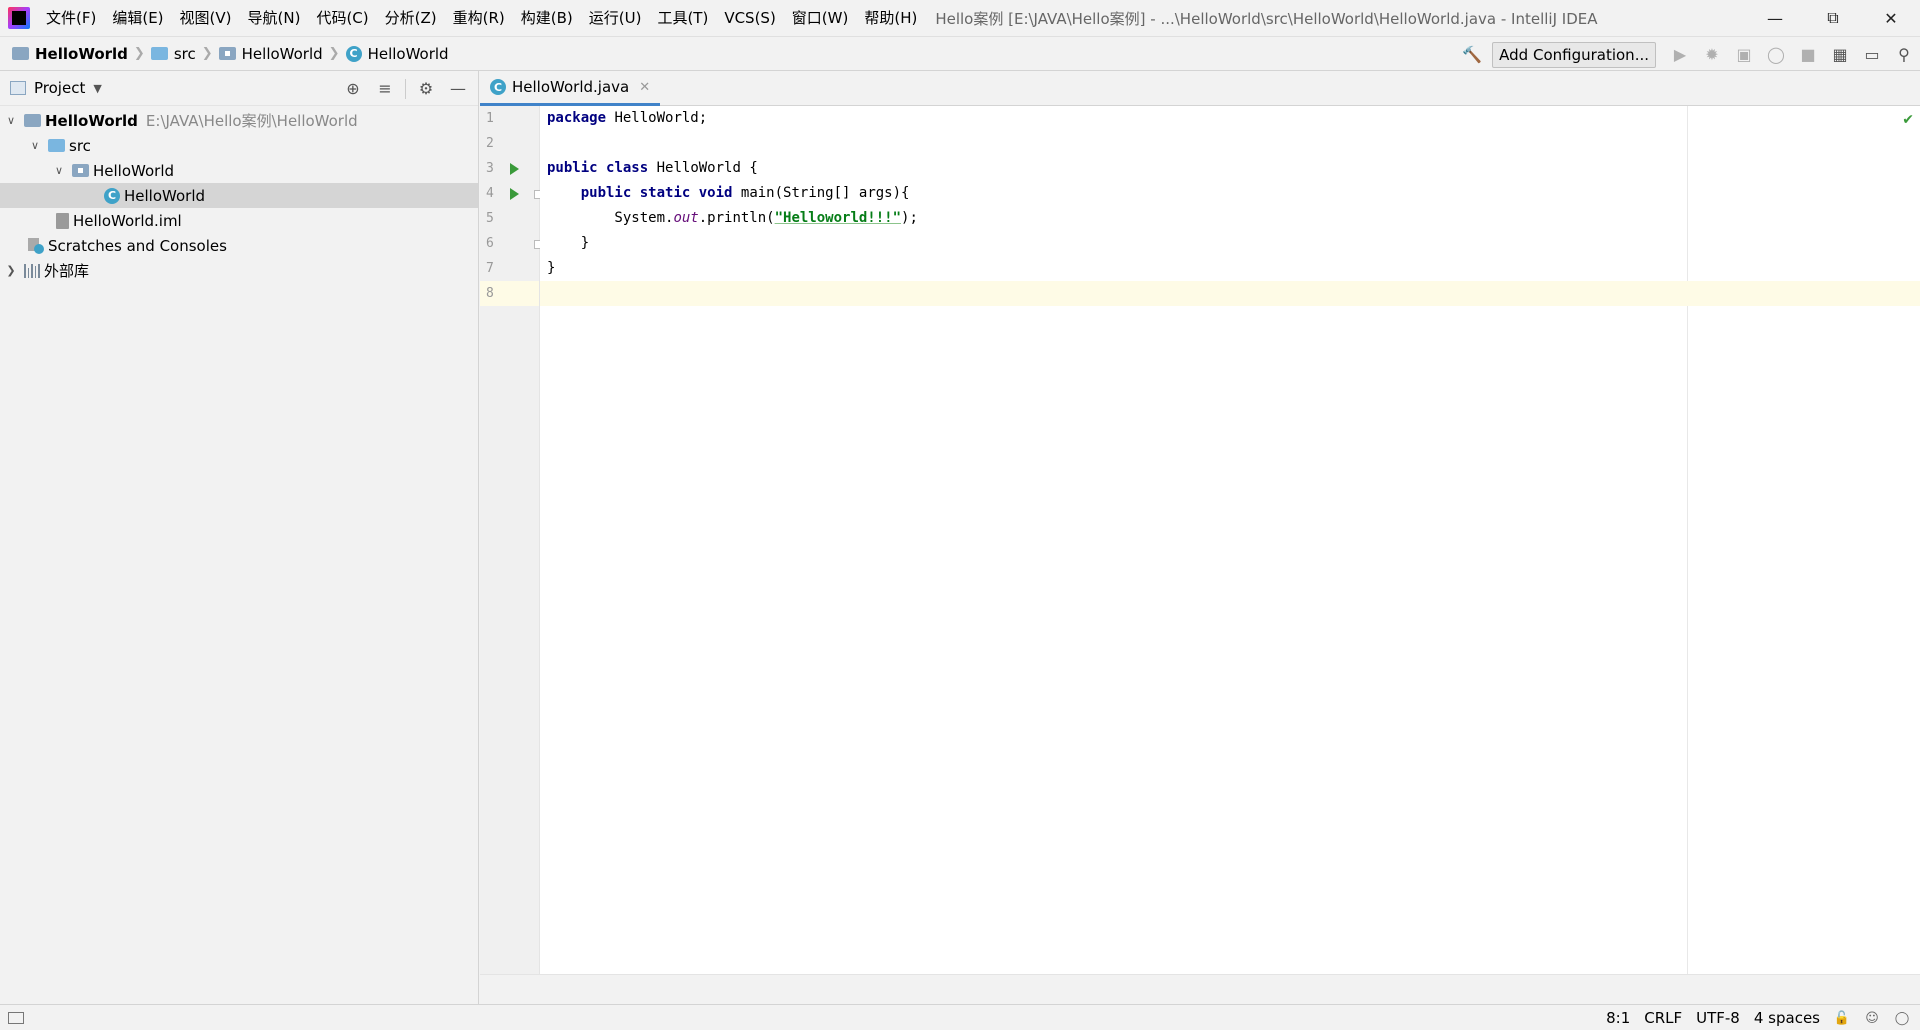  Describe the element at coordinates (342, 18) in the screenshot. I see `menu-code: 代码(C)` at that location.